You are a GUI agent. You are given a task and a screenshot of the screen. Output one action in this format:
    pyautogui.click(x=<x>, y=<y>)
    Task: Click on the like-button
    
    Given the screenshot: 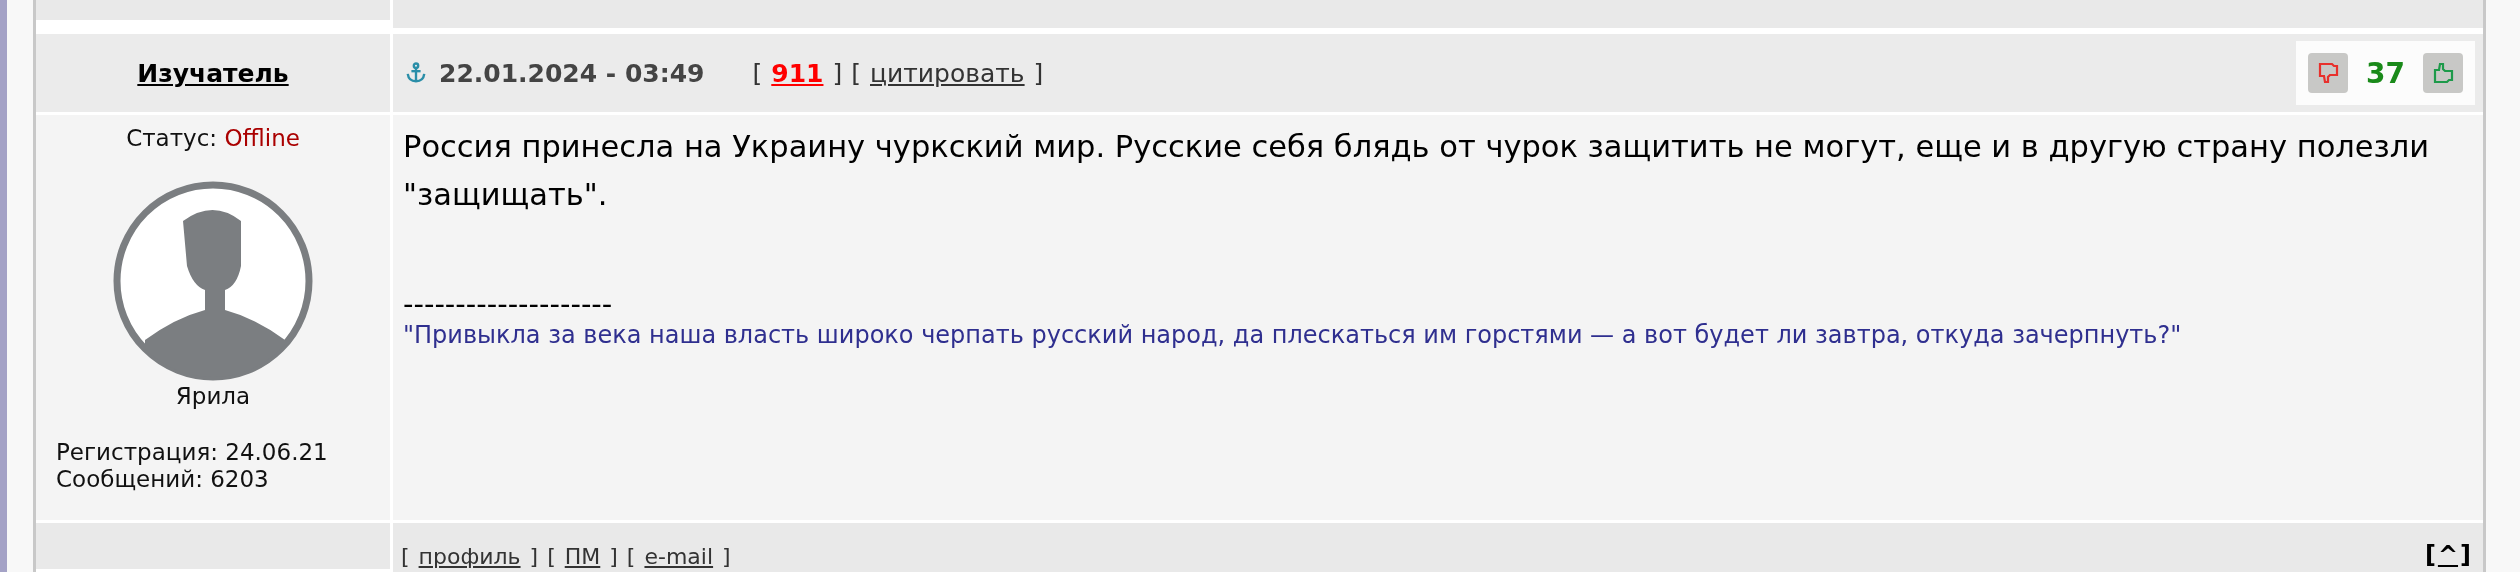 What is the action you would take?
    pyautogui.click(x=2443, y=73)
    